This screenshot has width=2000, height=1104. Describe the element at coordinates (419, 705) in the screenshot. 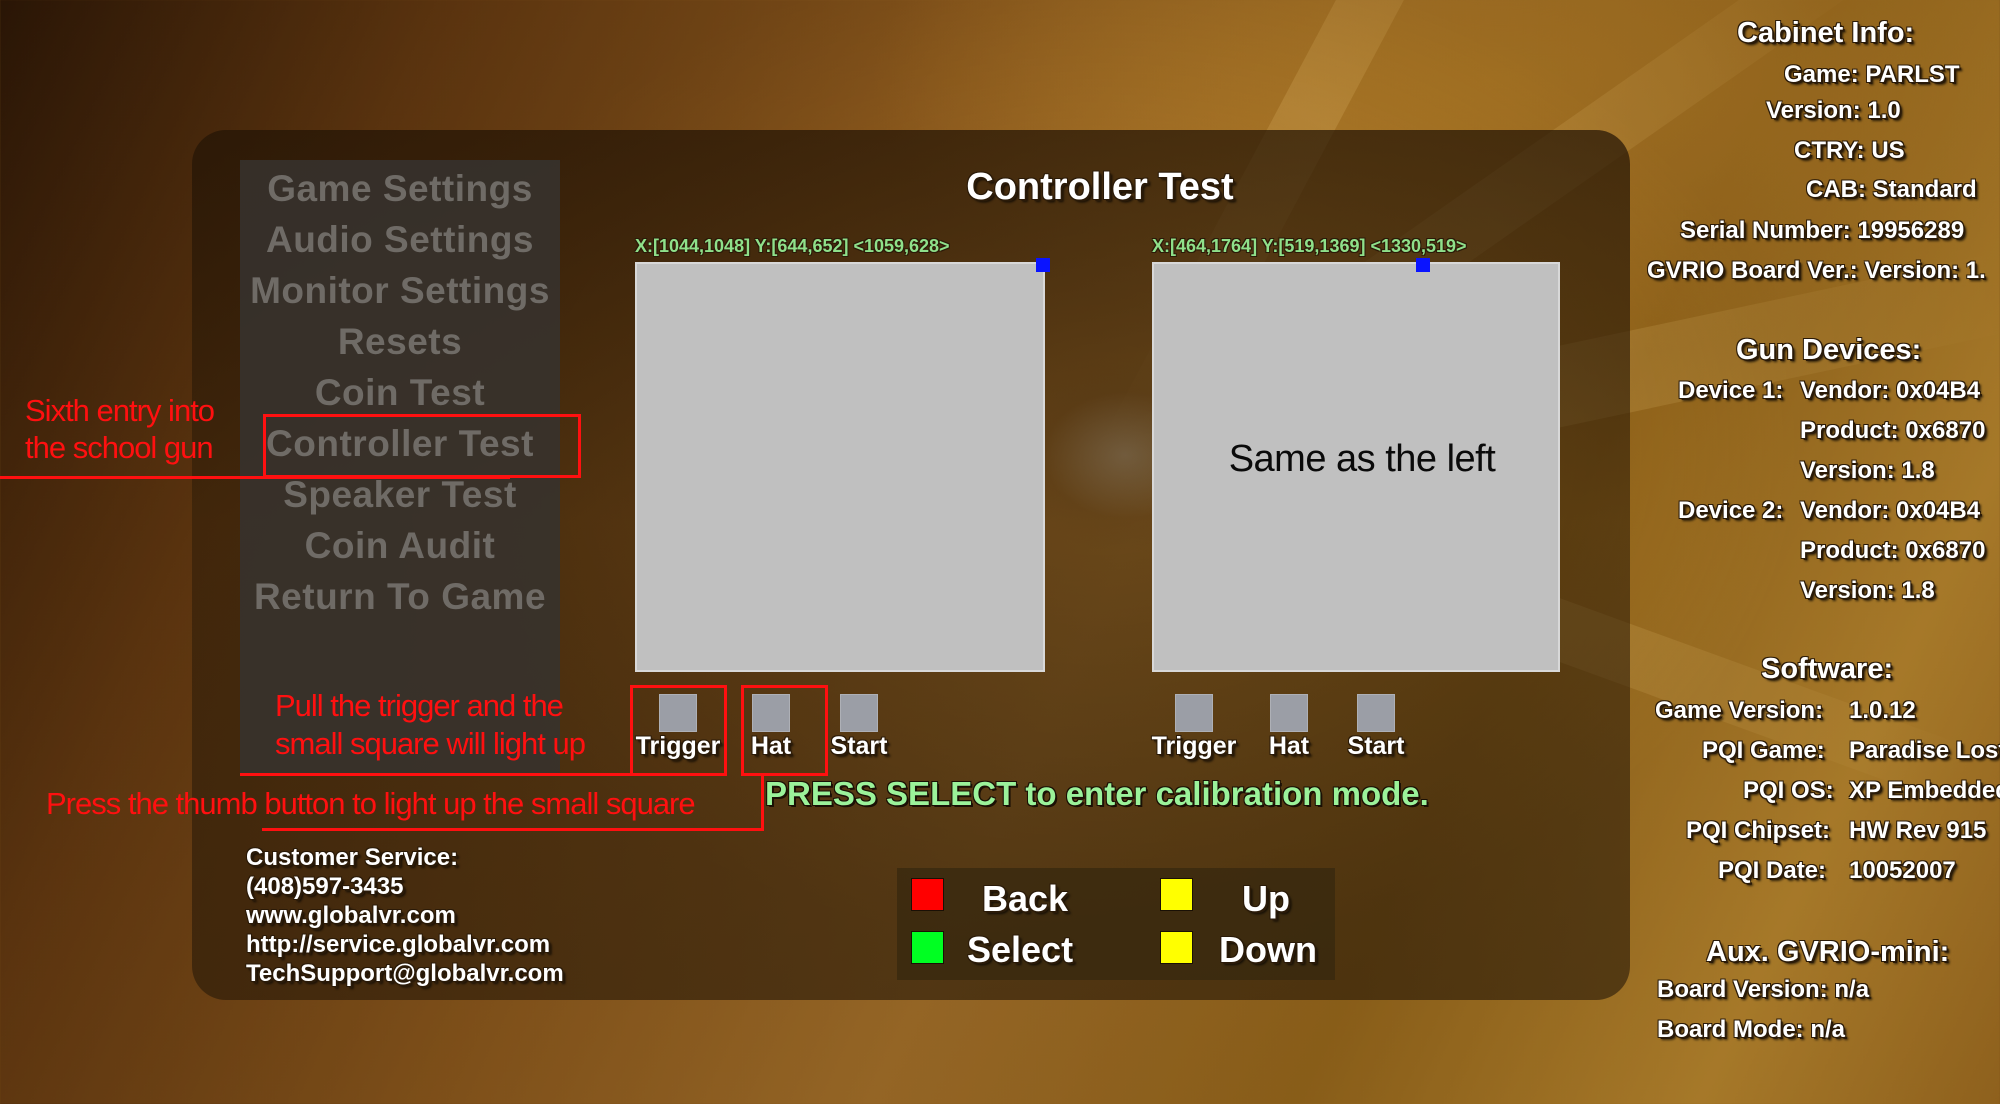

I see `annotation-trigger-note-line1: Pull the trigger and the` at that location.